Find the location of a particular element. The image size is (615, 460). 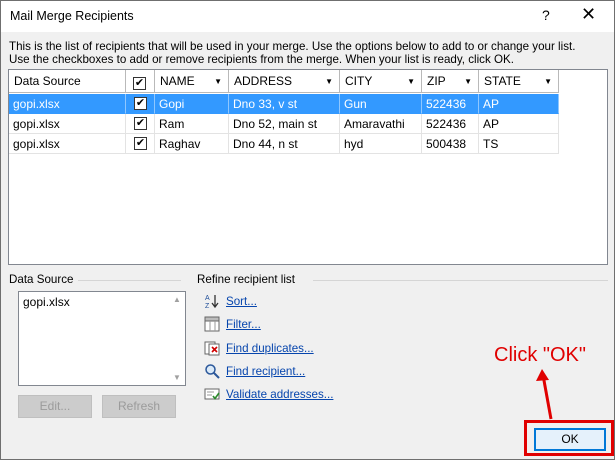

title-bar: Mail Merge Recipients ? ✕ is located at coordinates (307, 16).